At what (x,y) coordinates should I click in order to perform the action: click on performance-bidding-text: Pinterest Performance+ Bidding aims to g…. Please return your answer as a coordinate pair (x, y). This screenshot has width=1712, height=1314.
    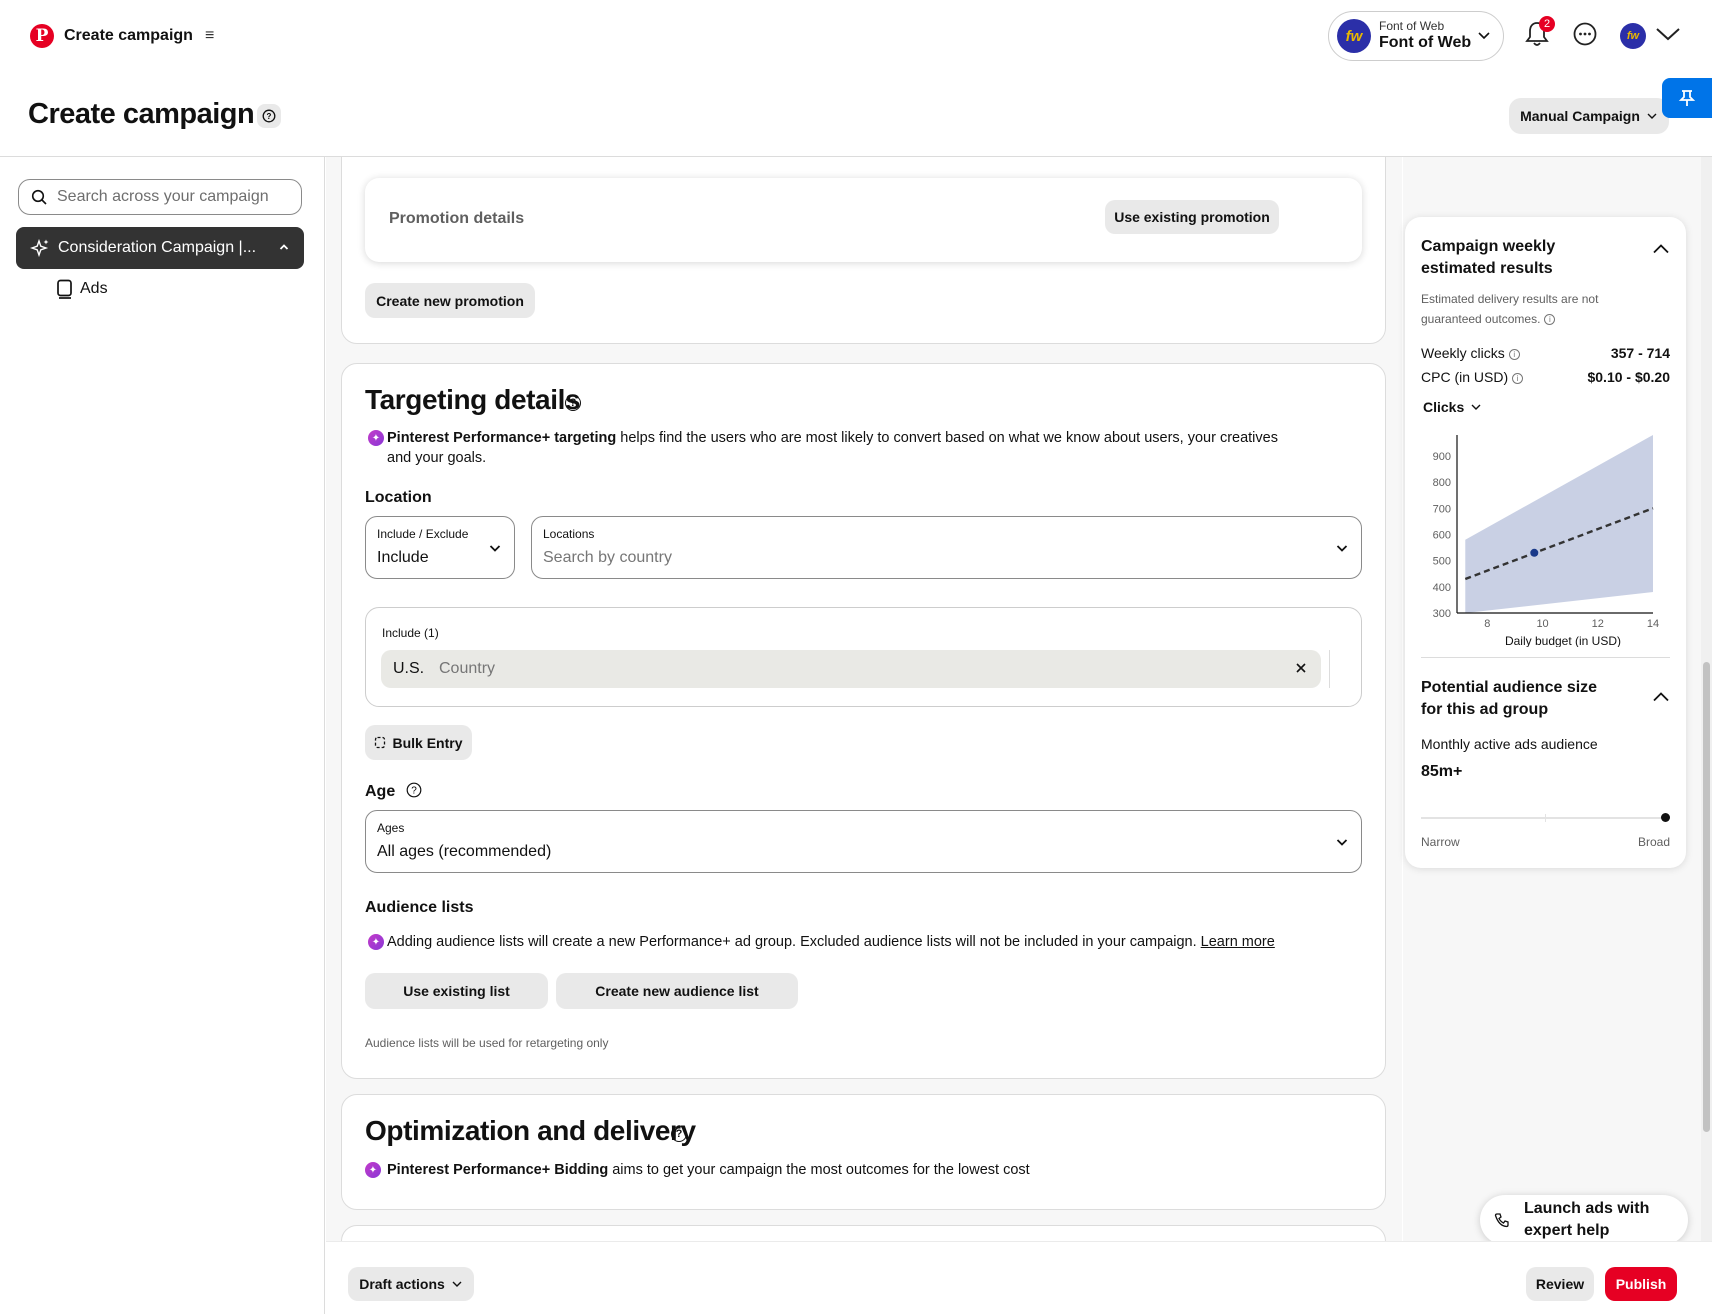
    Looking at the image, I should click on (708, 1170).